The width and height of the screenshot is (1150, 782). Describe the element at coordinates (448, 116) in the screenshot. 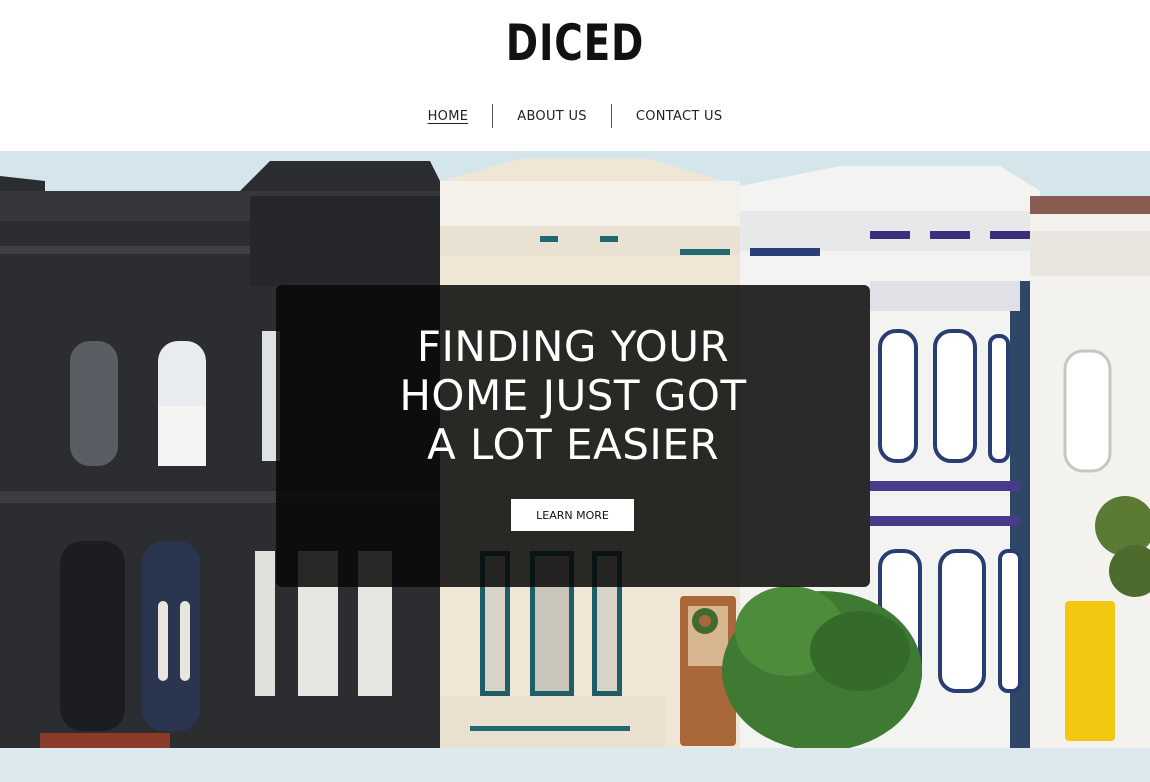

I see `nav-item-home: HOME` at that location.